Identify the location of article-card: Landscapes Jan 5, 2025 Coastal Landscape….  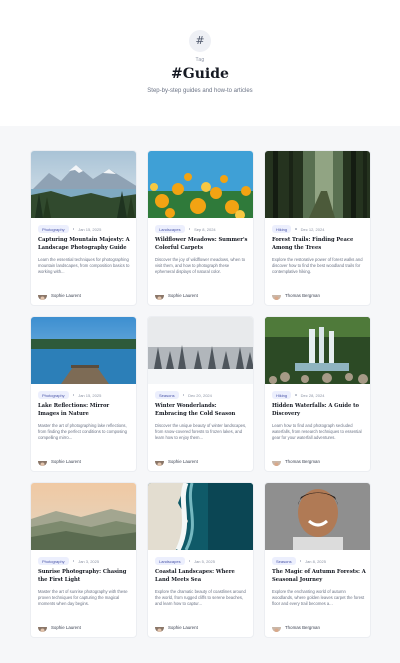
(200, 560).